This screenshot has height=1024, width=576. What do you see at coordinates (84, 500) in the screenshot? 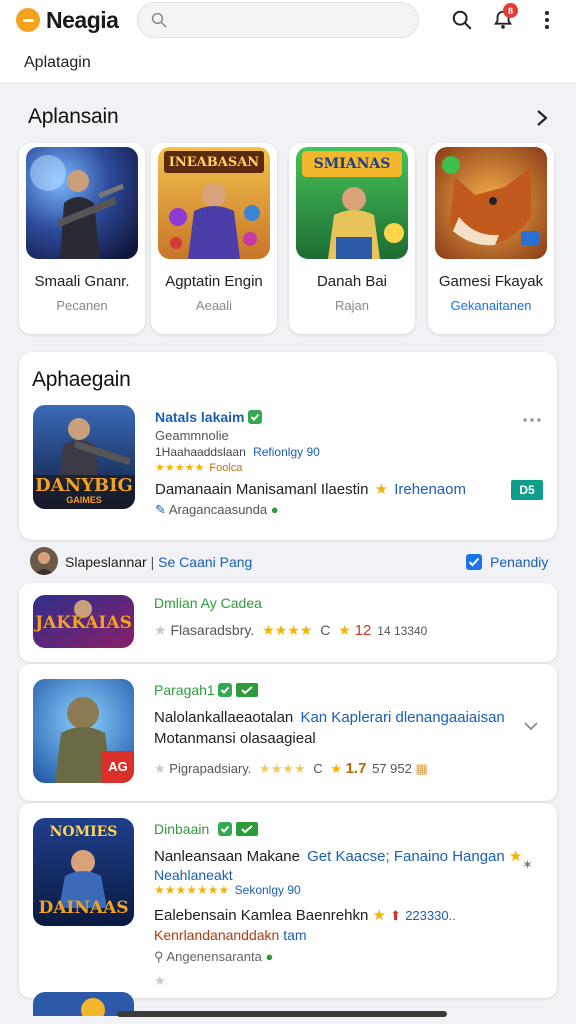
I see `art-subtitle: GAIMES` at bounding box center [84, 500].